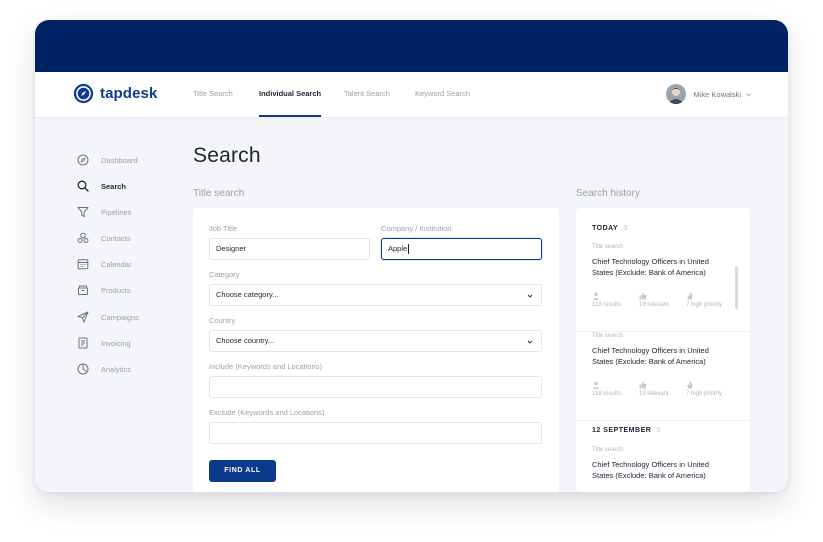 The image size is (823, 542). I want to click on sidebar-item-analytics: Analytics, so click(104, 369).